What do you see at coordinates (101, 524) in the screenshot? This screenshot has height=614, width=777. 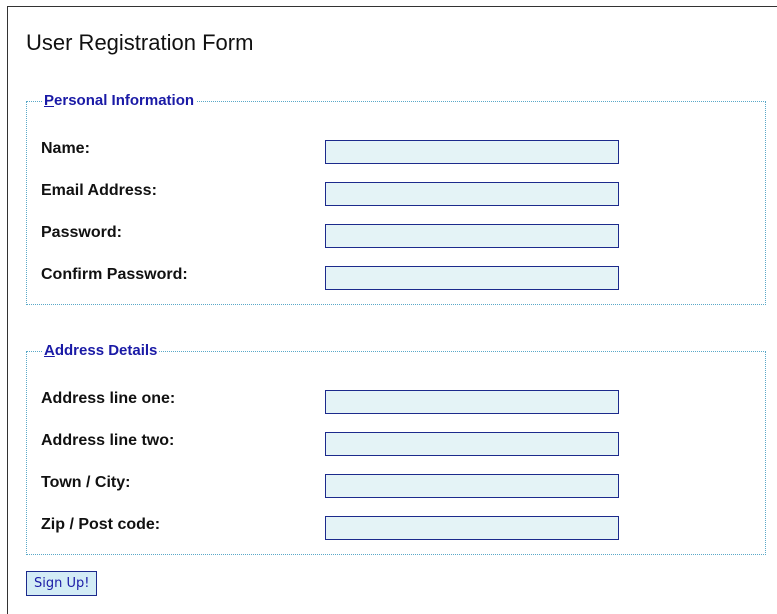 I see `zip-post-code-label: Zip / Post code:` at bounding box center [101, 524].